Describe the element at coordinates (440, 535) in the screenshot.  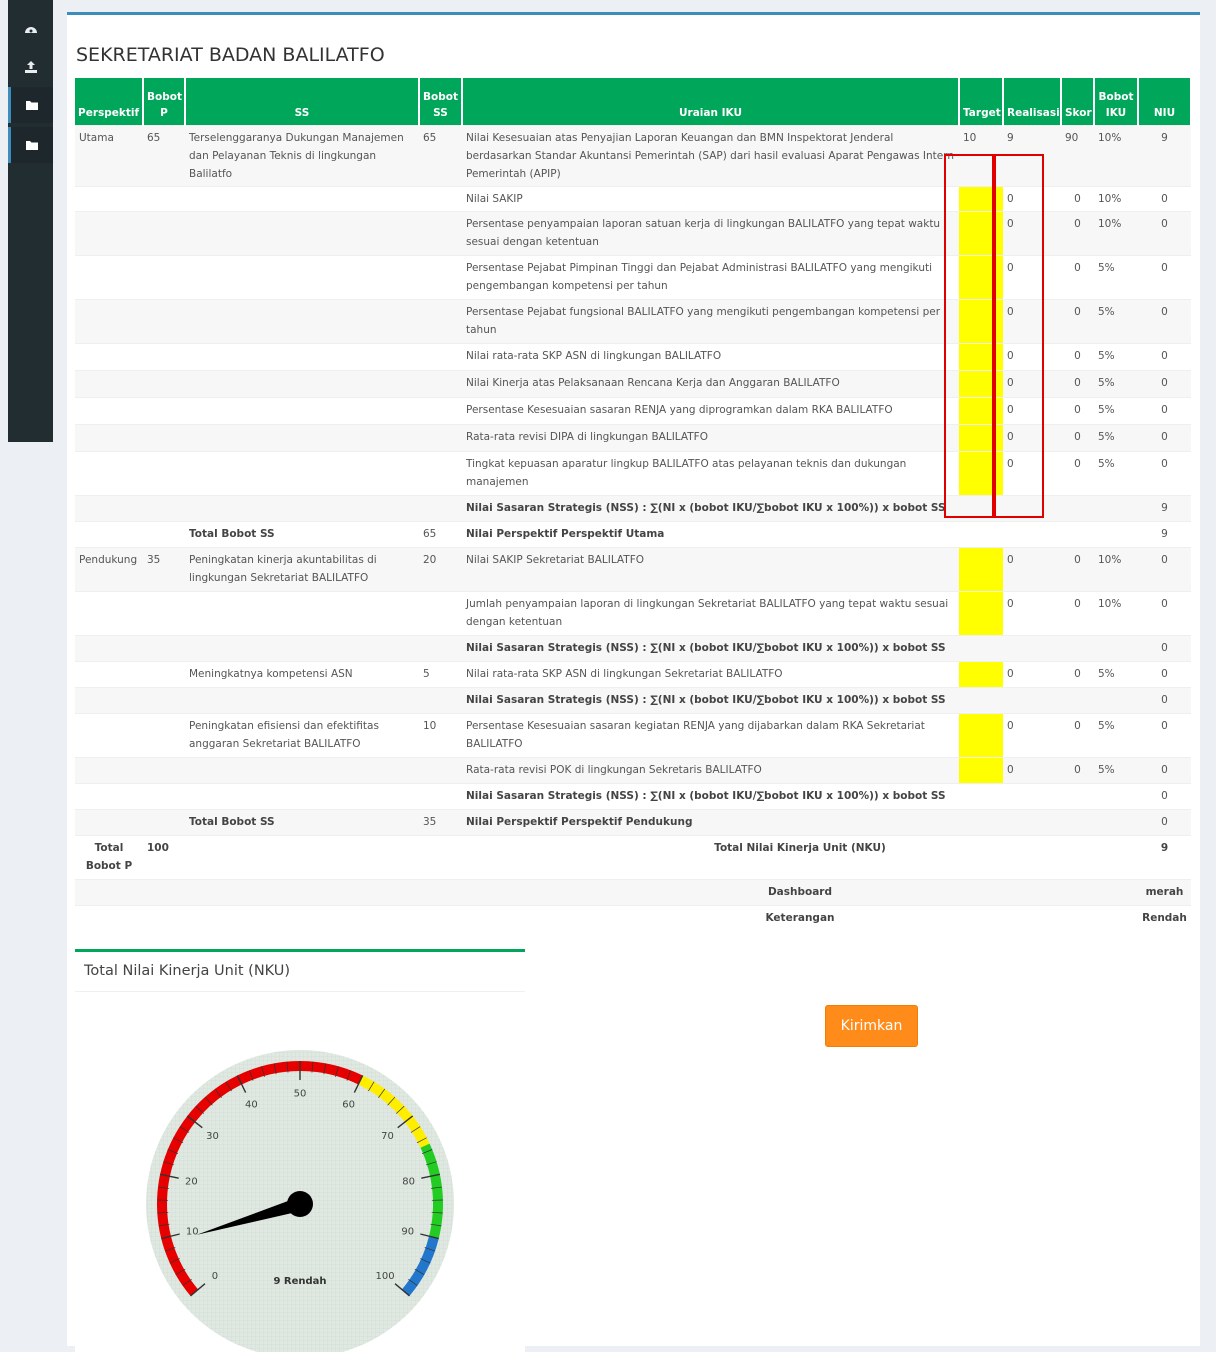
I see `total-ss-value: 65` at that location.